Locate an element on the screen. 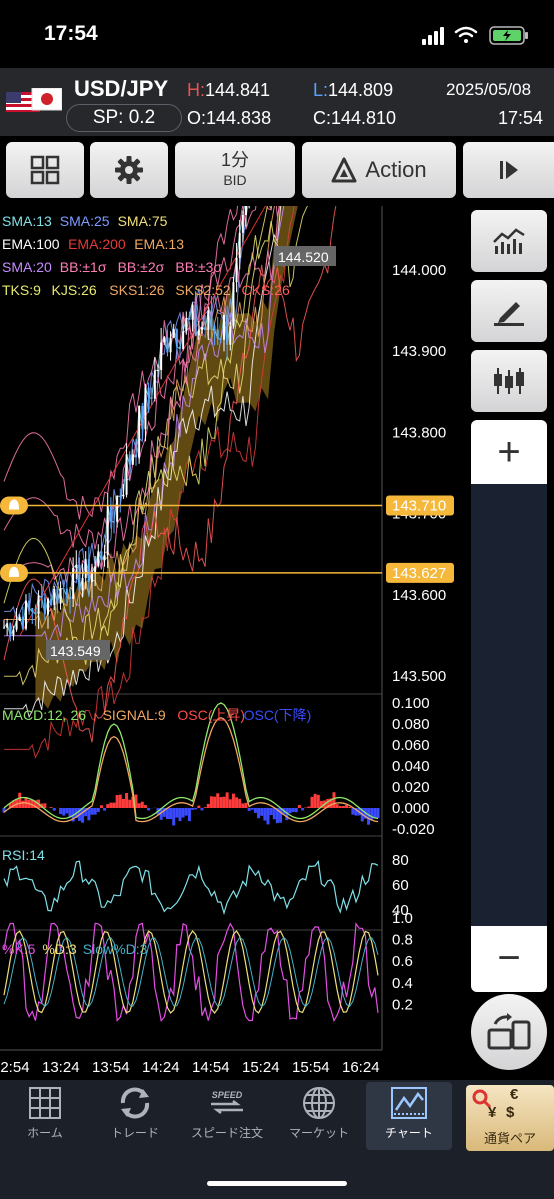 This screenshot has width=554, height=1199. time-tick: 13:54 is located at coordinates (111, 1067).